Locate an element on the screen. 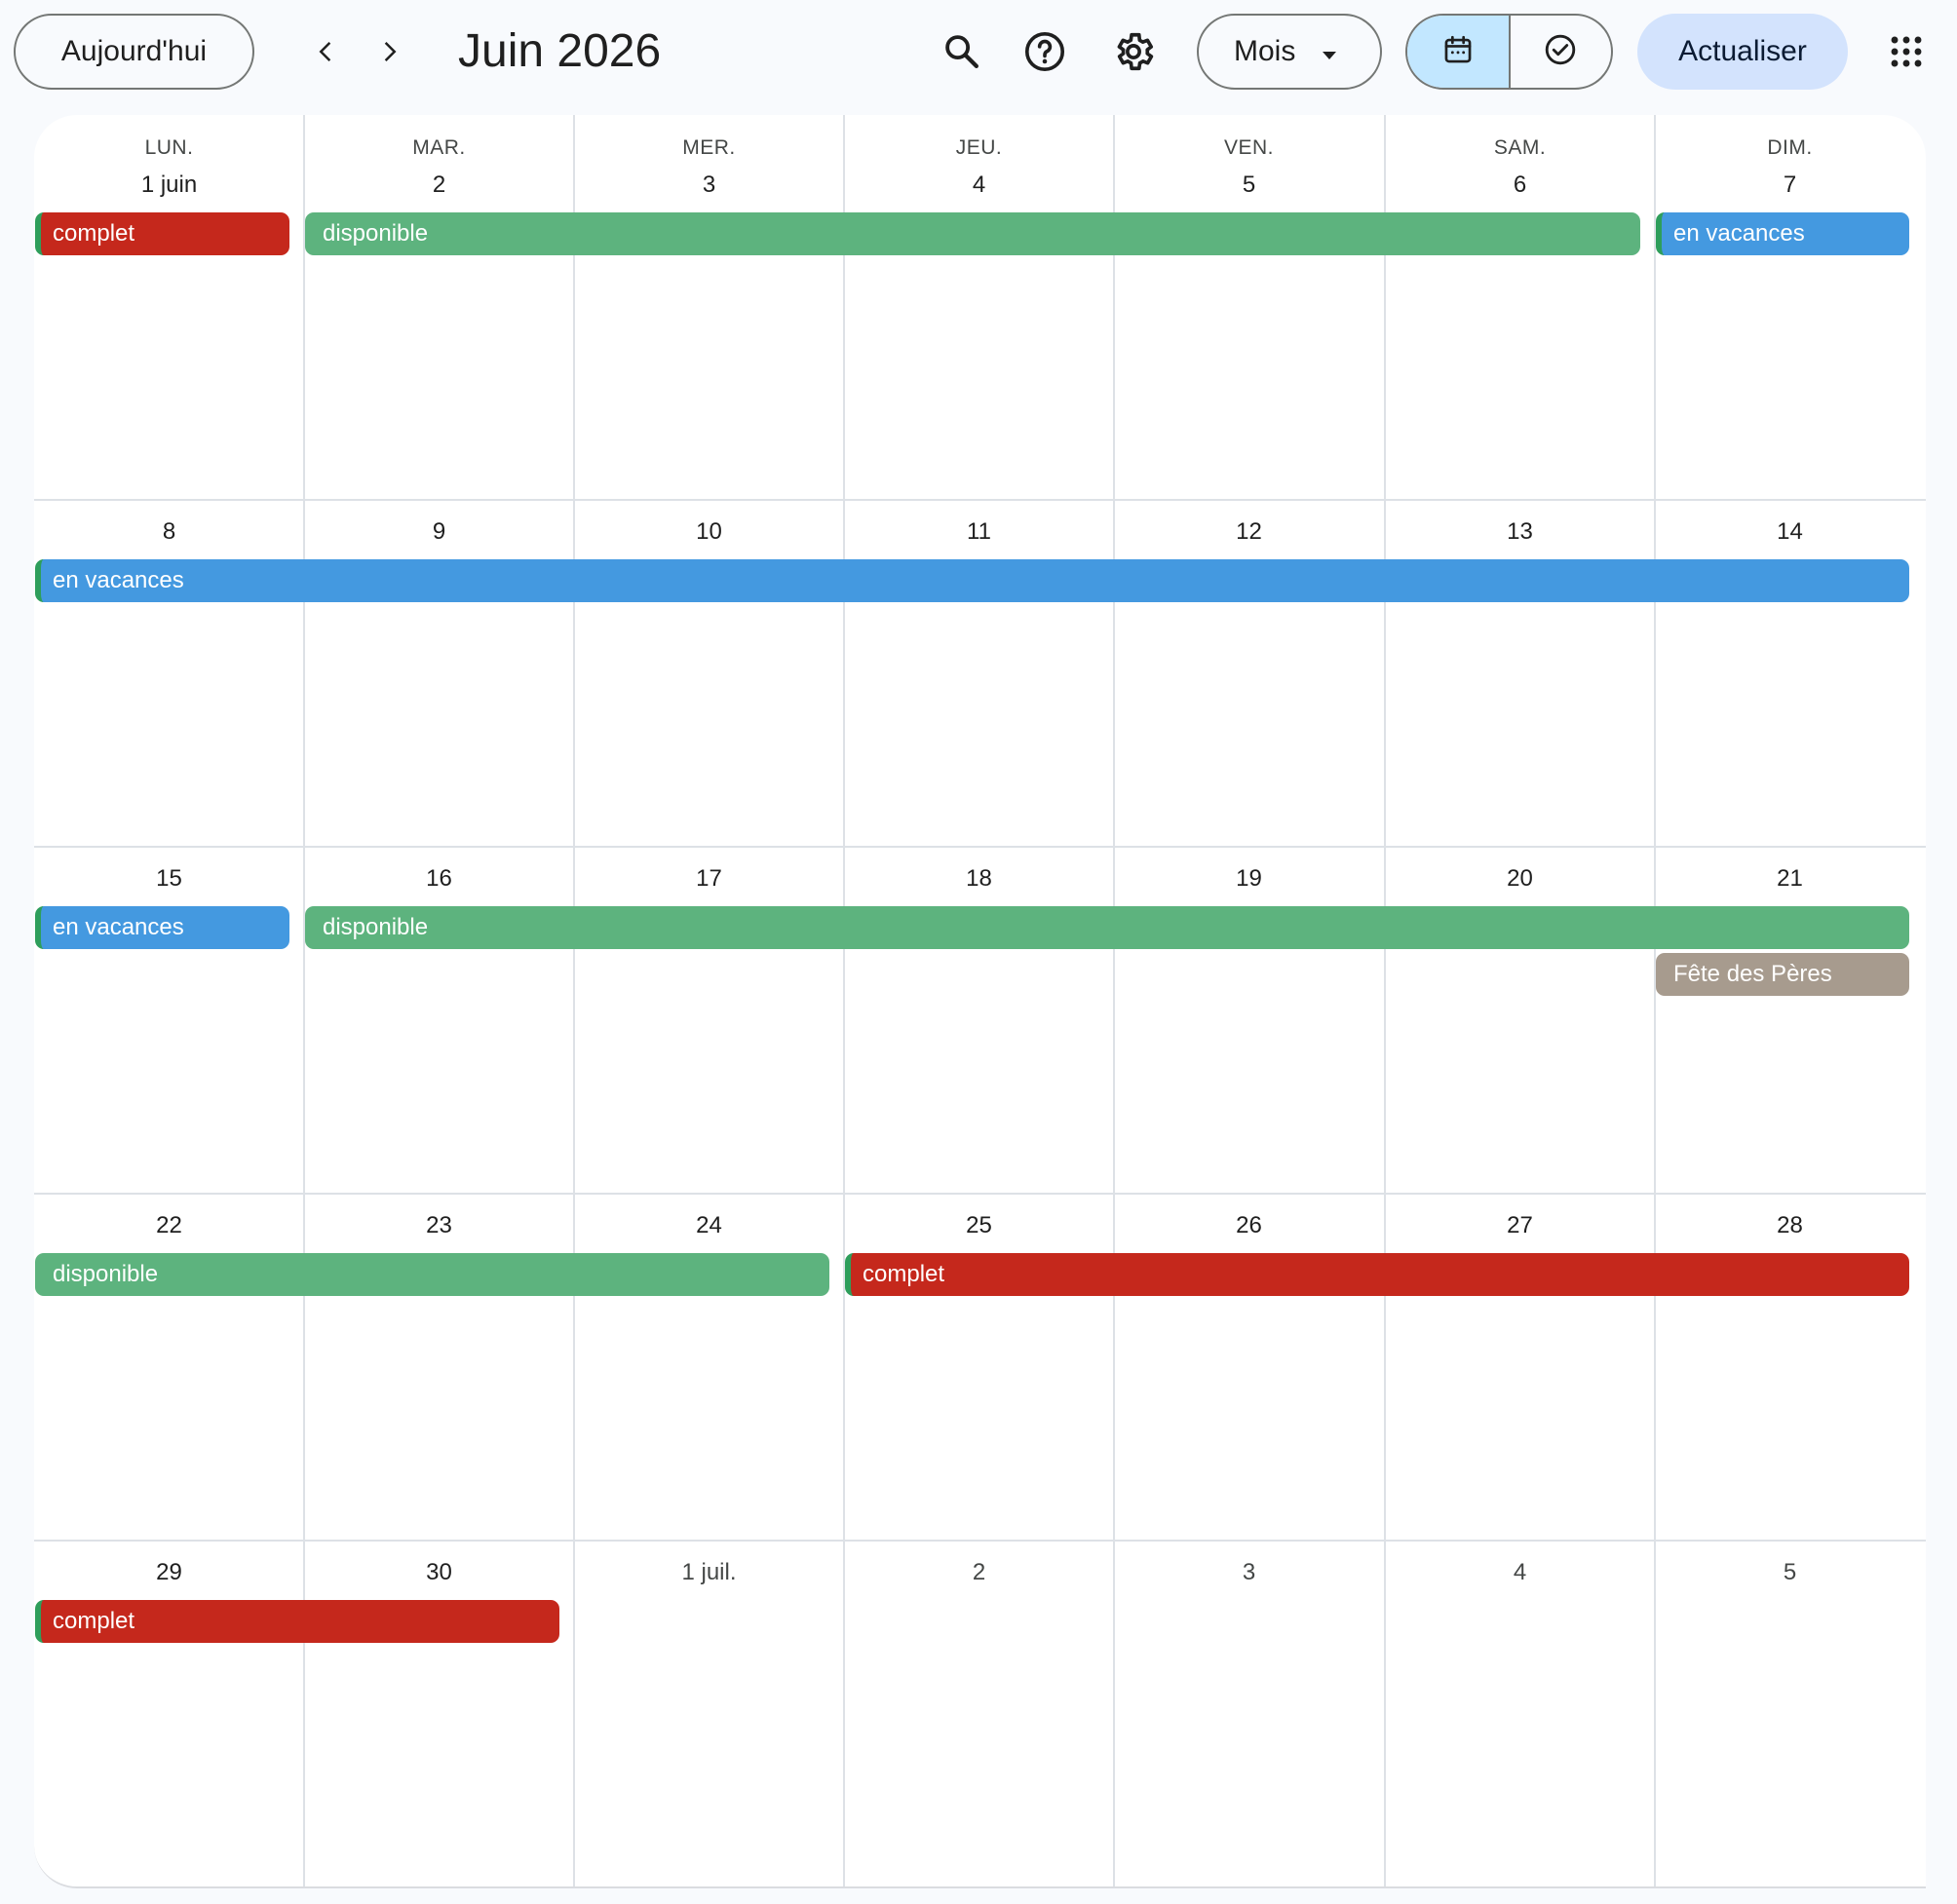 This screenshot has width=1957, height=1904. day-number: 18 is located at coordinates (979, 879).